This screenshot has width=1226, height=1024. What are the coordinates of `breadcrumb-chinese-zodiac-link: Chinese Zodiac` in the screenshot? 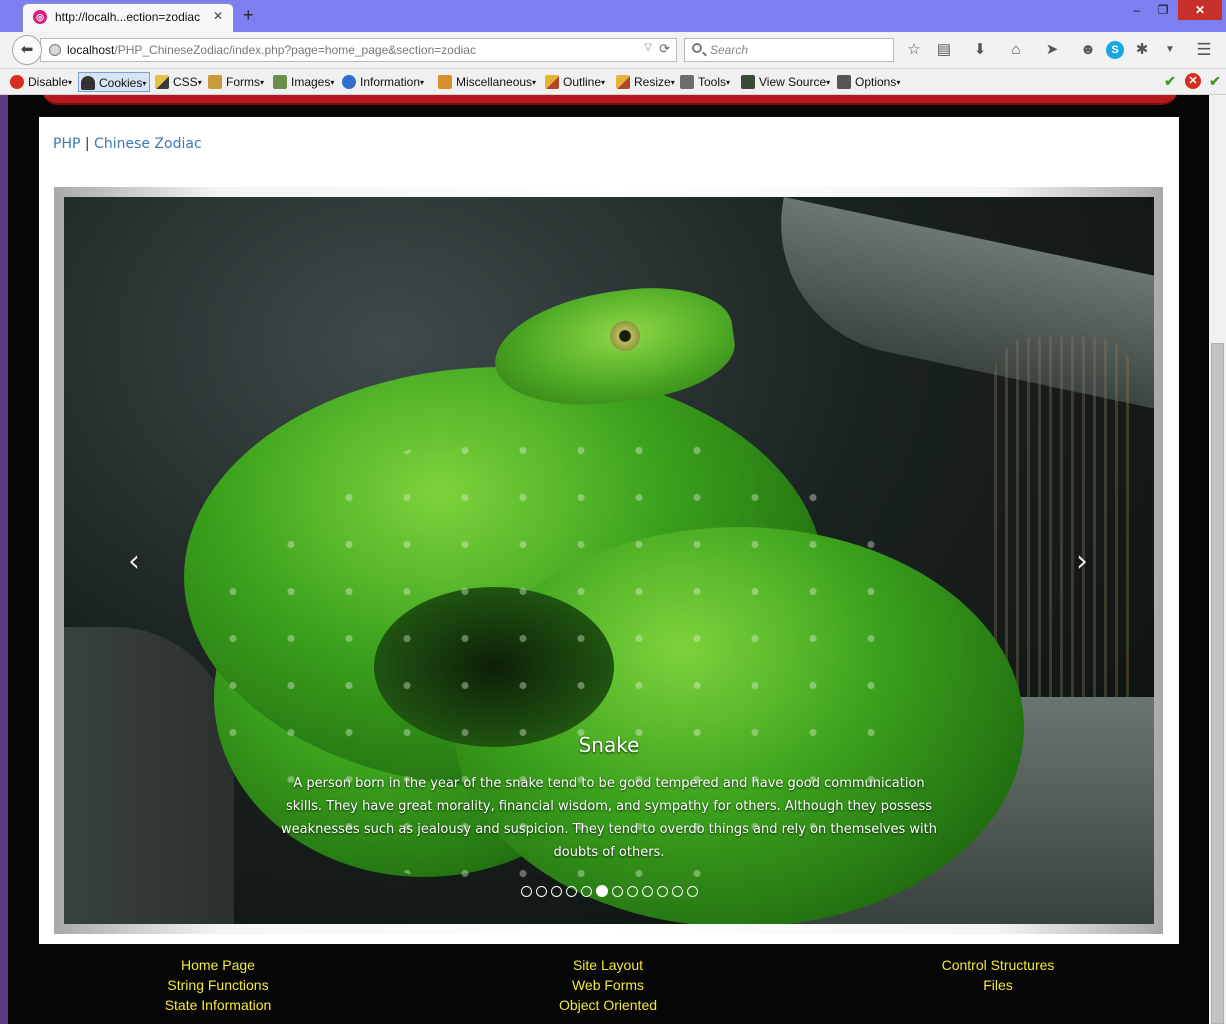 It's located at (148, 144).